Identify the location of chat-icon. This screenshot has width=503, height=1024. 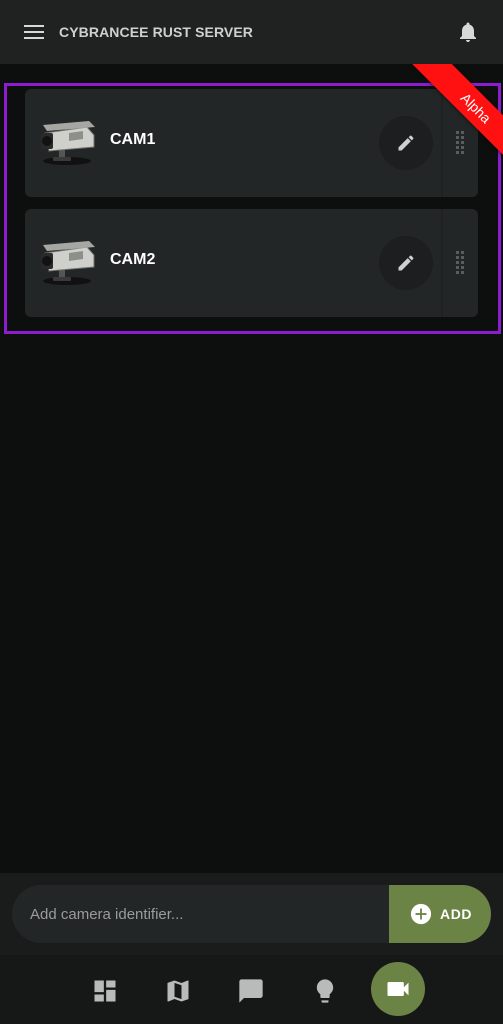
(251, 991).